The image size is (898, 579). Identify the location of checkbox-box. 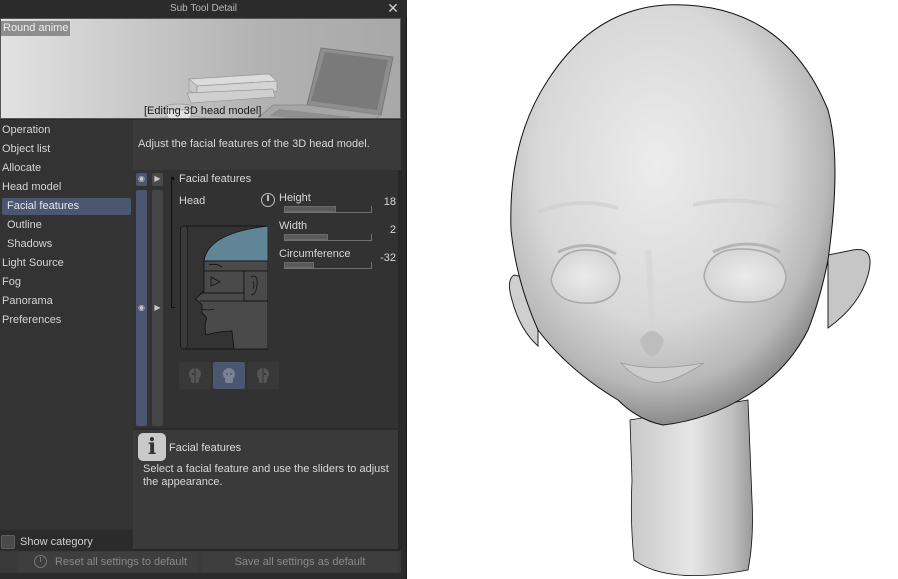
(8, 542).